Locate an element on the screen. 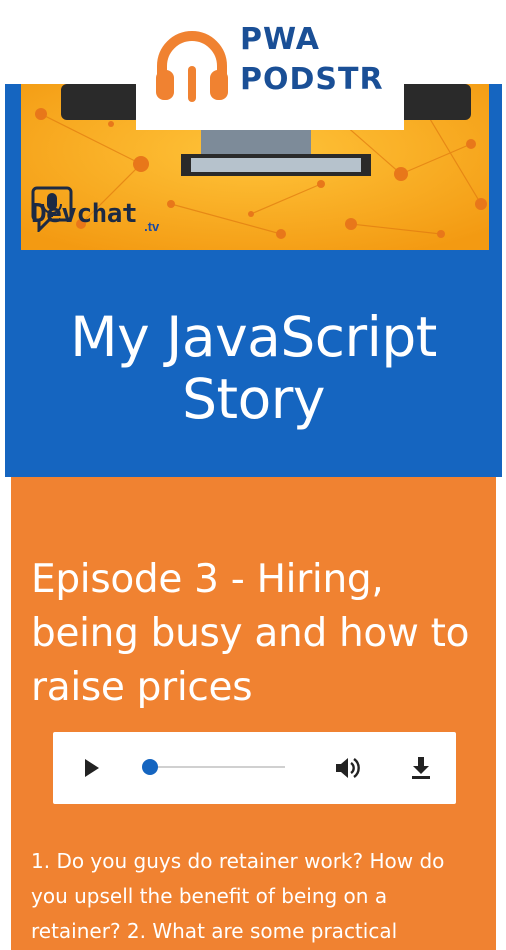 The height and width of the screenshot is (950, 506). volume-button is located at coordinates (347, 768).